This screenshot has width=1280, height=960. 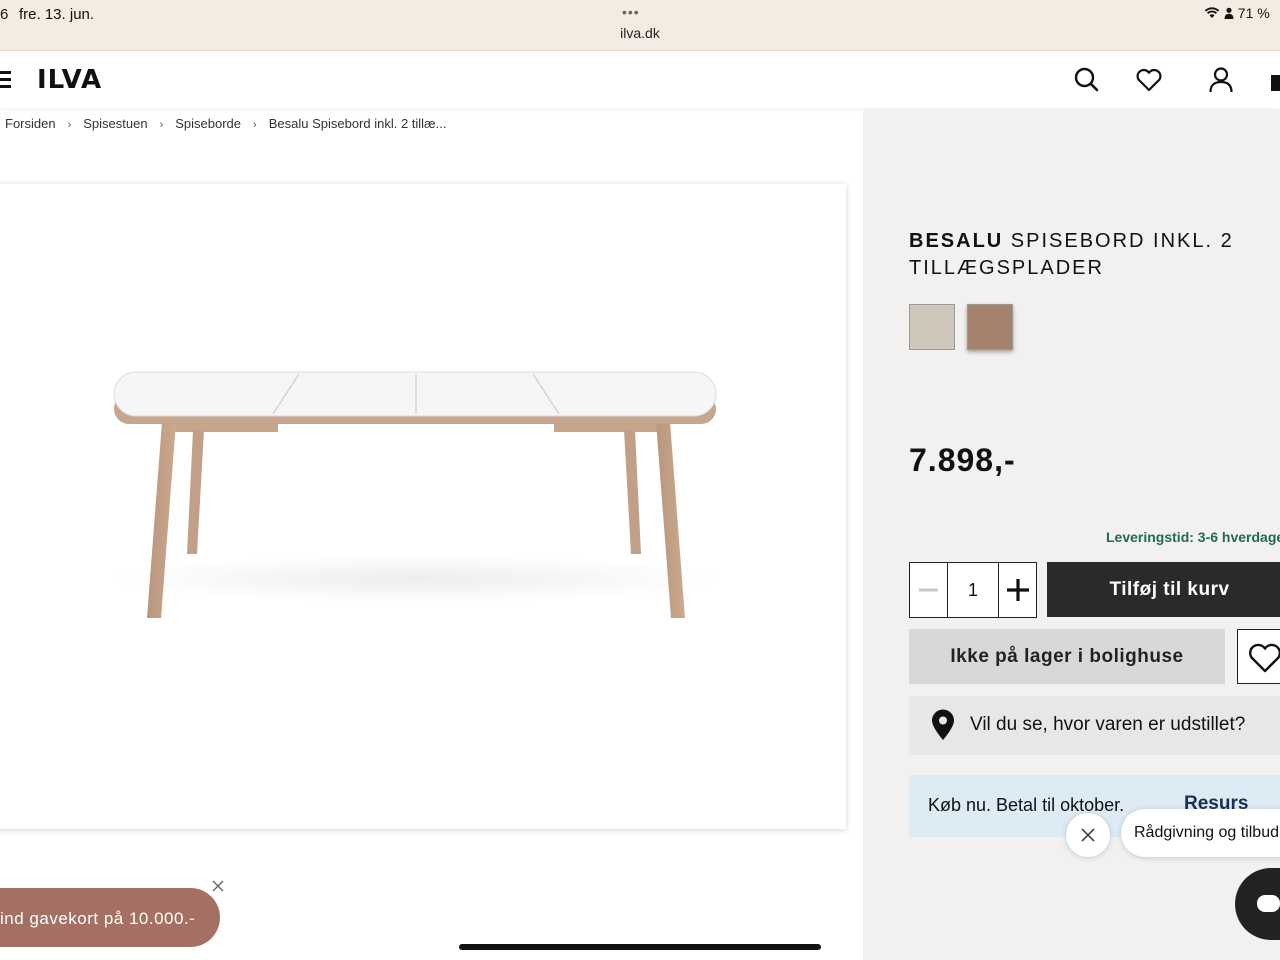 I want to click on promo-text: ind gavekort på 10.000.-, so click(x=98, y=918).